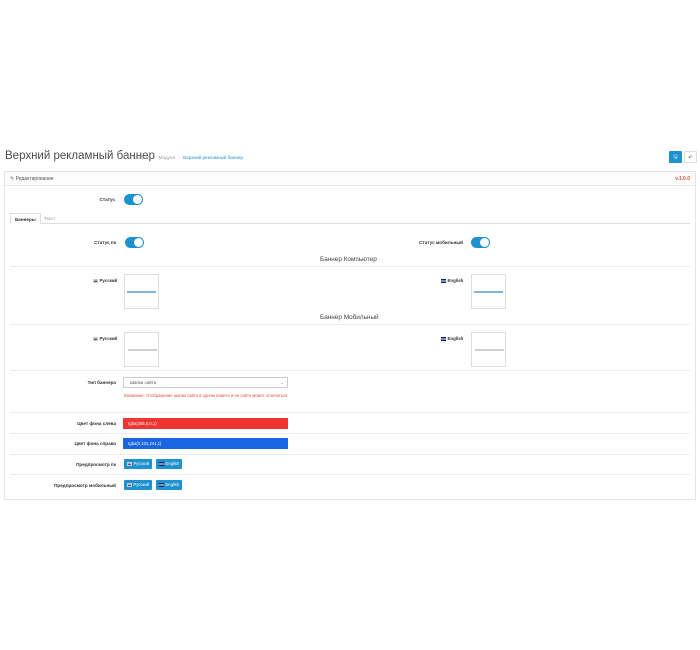 The width and height of the screenshot is (700, 650). I want to click on preview-pc-en-button: English, so click(169, 464).